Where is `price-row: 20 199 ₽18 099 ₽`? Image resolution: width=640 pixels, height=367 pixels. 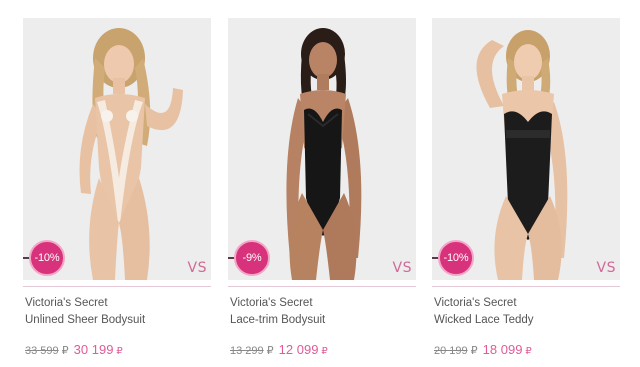
price-row: 20 199 ₽18 099 ₽ is located at coordinates (483, 349).